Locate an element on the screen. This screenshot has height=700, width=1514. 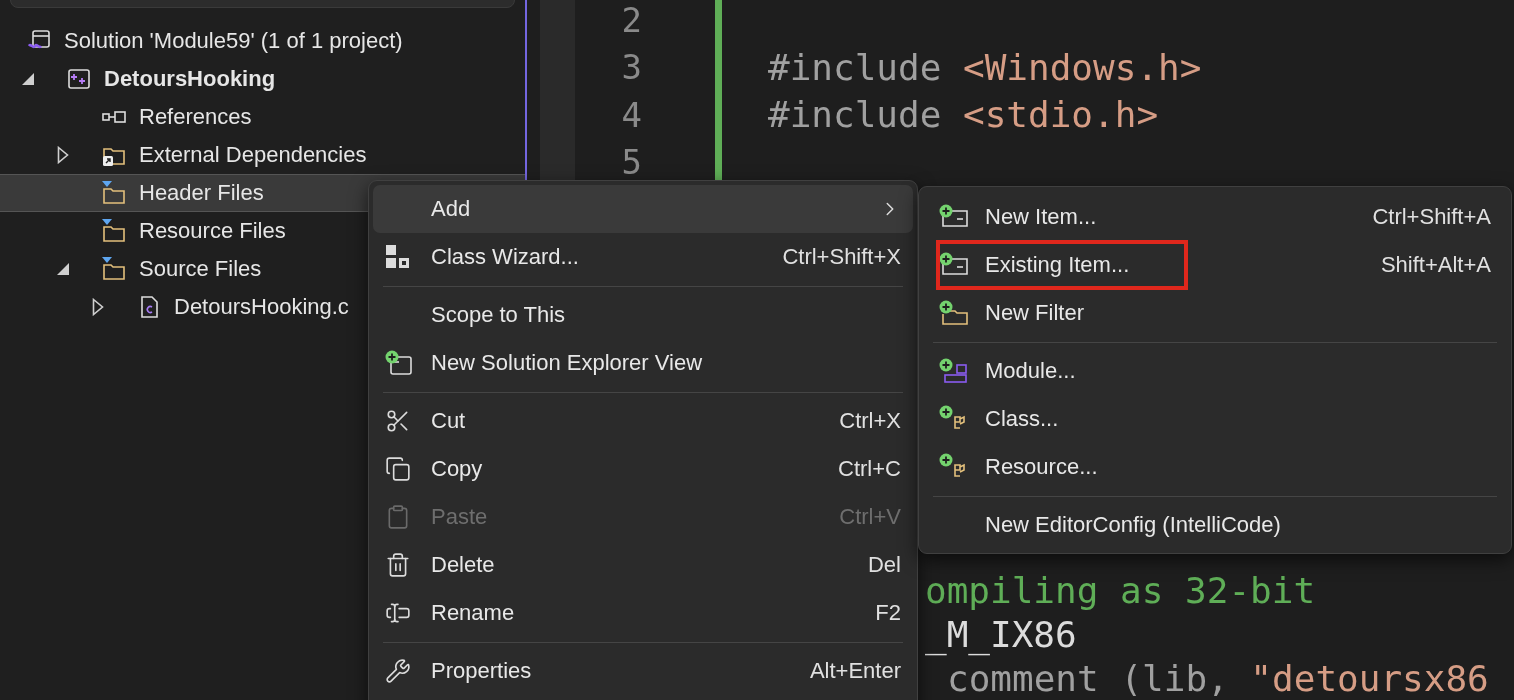
code-line: ompiling as 32-bit is located at coordinates (1120, 590).